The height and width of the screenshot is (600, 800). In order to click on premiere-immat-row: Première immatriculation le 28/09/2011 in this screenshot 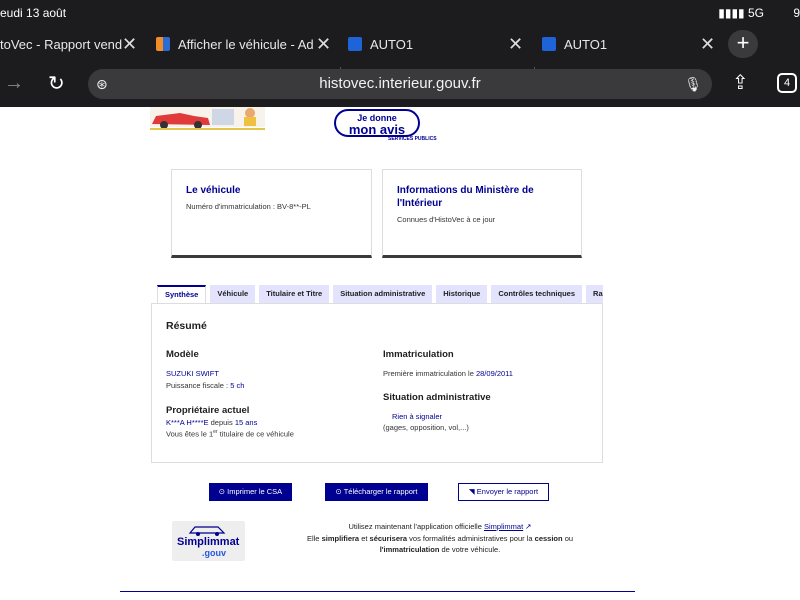, I will do `click(448, 373)`.